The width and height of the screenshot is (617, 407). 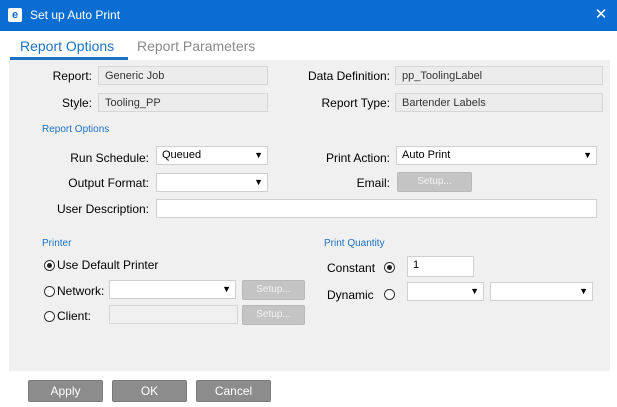 I want to click on close-icon: ✕, so click(x=601, y=15).